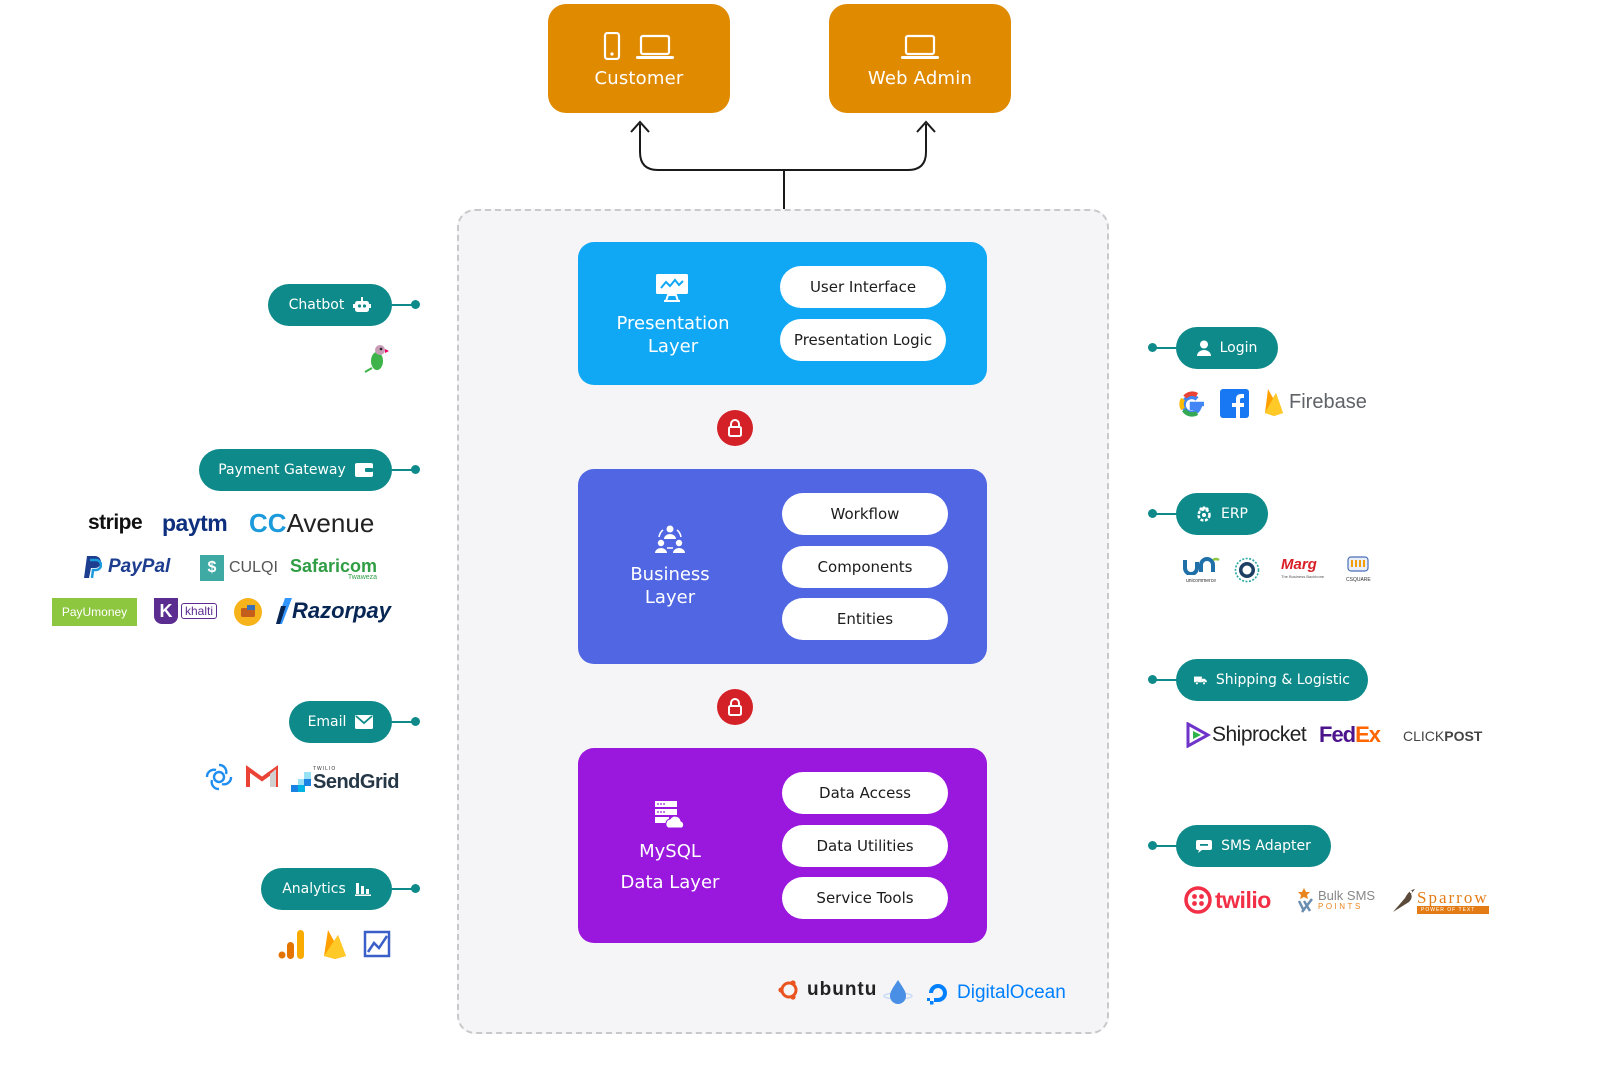 This screenshot has width=1600, height=1089. I want to click on sendgrid-text: SendGrid, so click(356, 782).